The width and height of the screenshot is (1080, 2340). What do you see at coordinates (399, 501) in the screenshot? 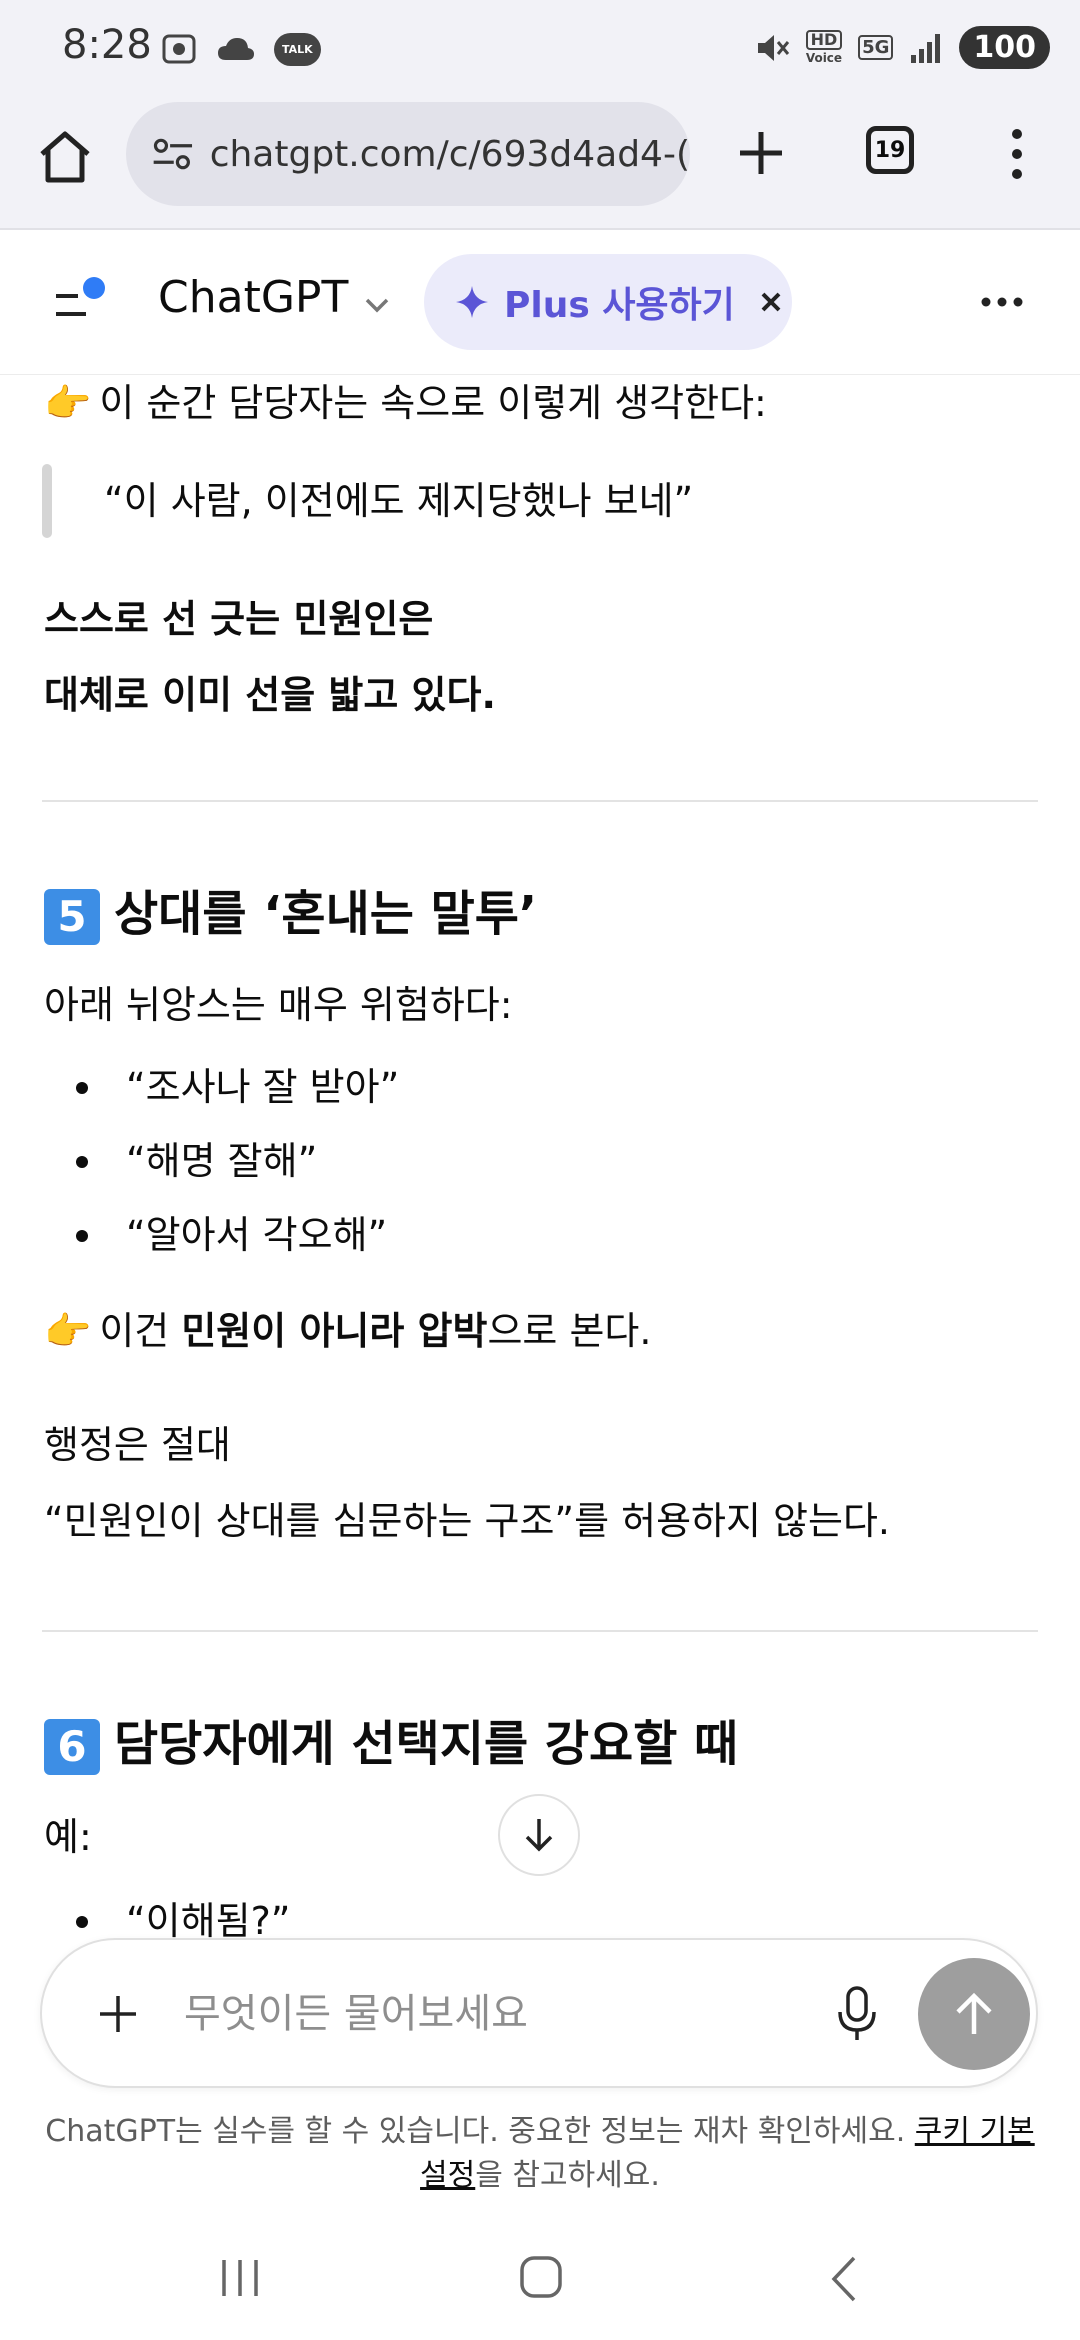
I see `blockquote: “이 사람, 이전에도 제지당했나 보네”` at bounding box center [399, 501].